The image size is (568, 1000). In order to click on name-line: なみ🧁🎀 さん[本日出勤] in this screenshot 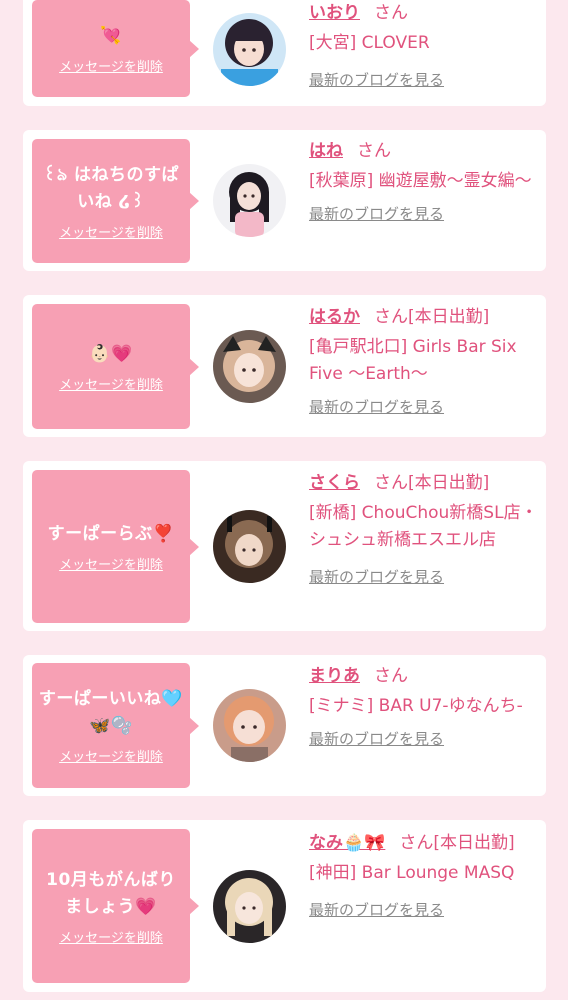, I will do `click(424, 843)`.